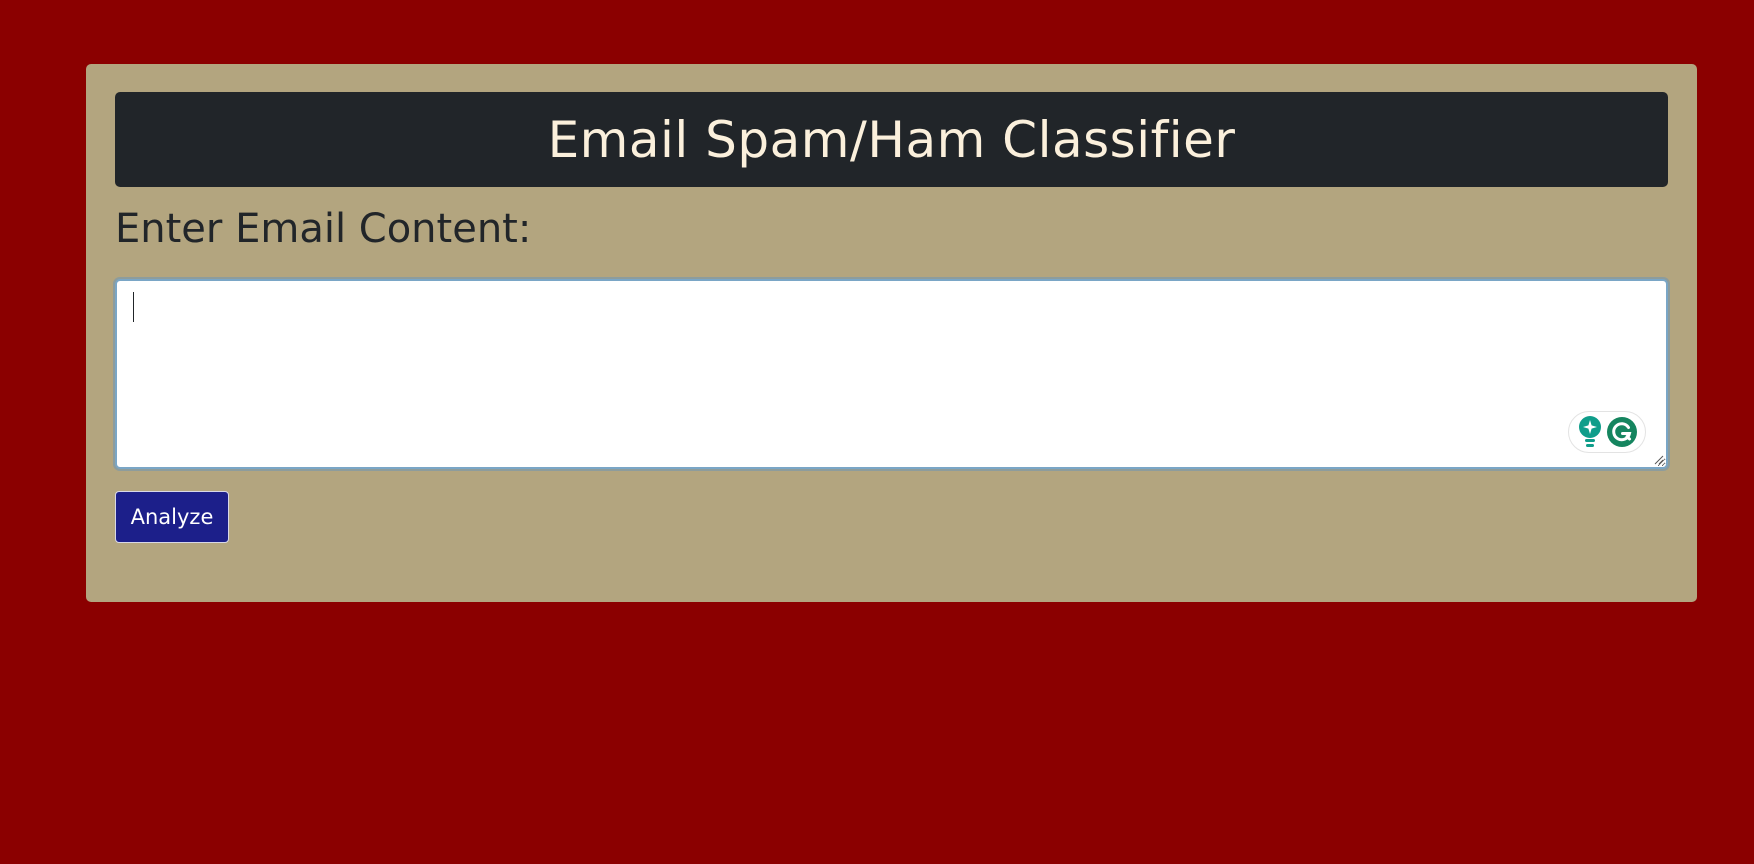 The image size is (1754, 864). Describe the element at coordinates (1622, 432) in the screenshot. I see `grammarly-g-icon` at that location.